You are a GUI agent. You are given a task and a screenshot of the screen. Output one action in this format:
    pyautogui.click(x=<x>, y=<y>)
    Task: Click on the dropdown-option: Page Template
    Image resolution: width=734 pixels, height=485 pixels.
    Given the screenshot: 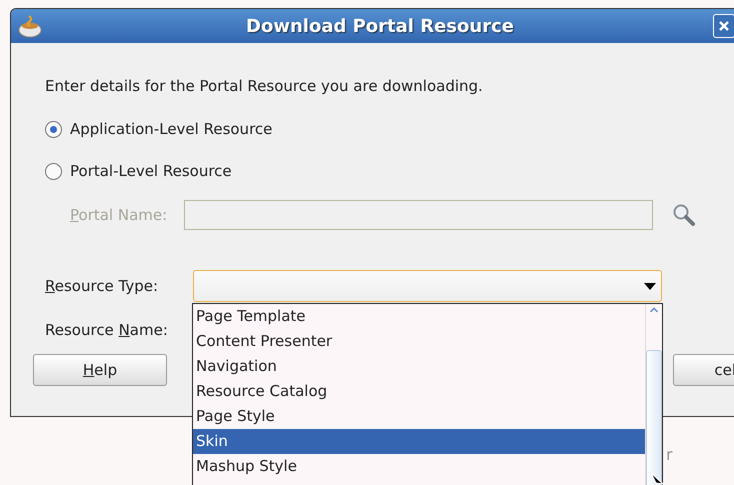 What is the action you would take?
    pyautogui.click(x=419, y=316)
    